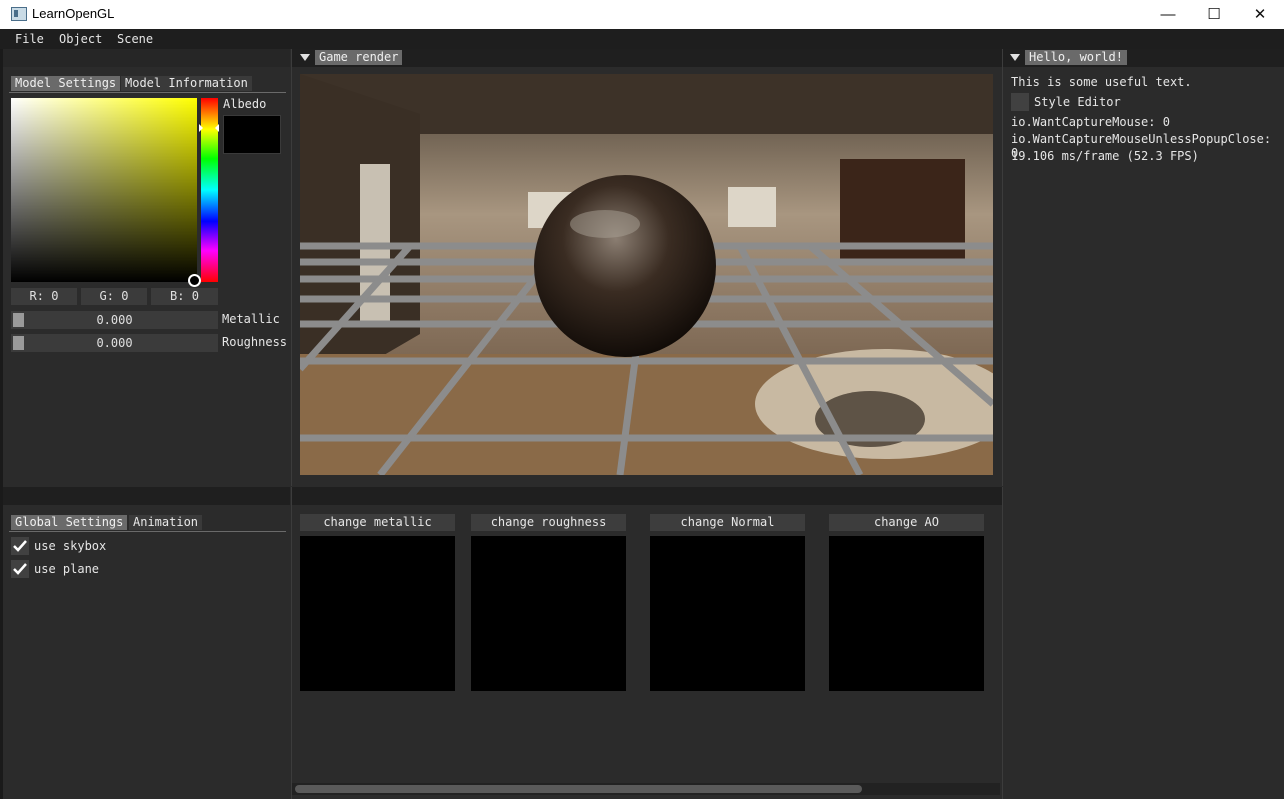  Describe the element at coordinates (66, 83) in the screenshot. I see `tab-model-settings: Model Settings` at that location.